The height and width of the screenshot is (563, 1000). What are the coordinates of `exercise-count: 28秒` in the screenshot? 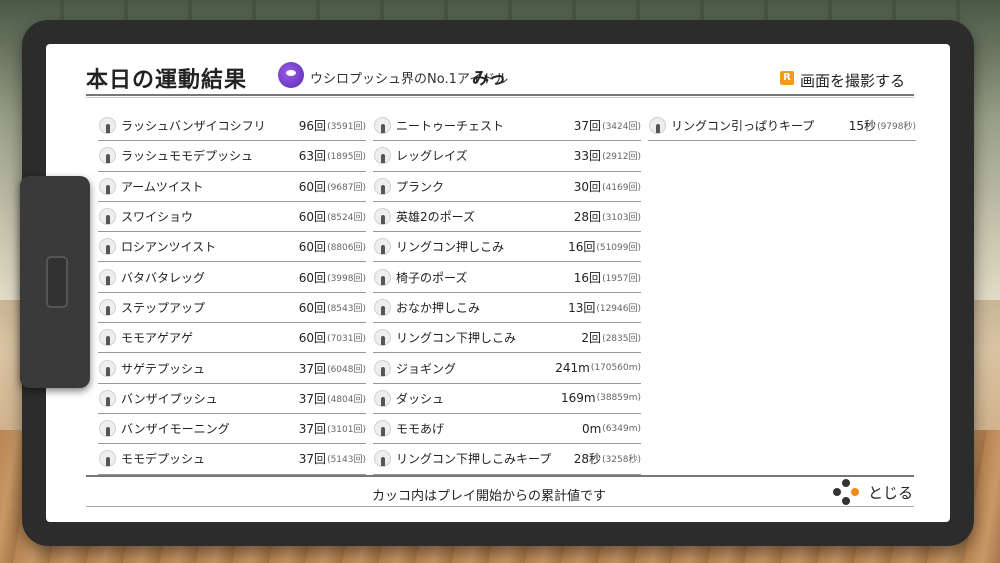 It's located at (587, 459).